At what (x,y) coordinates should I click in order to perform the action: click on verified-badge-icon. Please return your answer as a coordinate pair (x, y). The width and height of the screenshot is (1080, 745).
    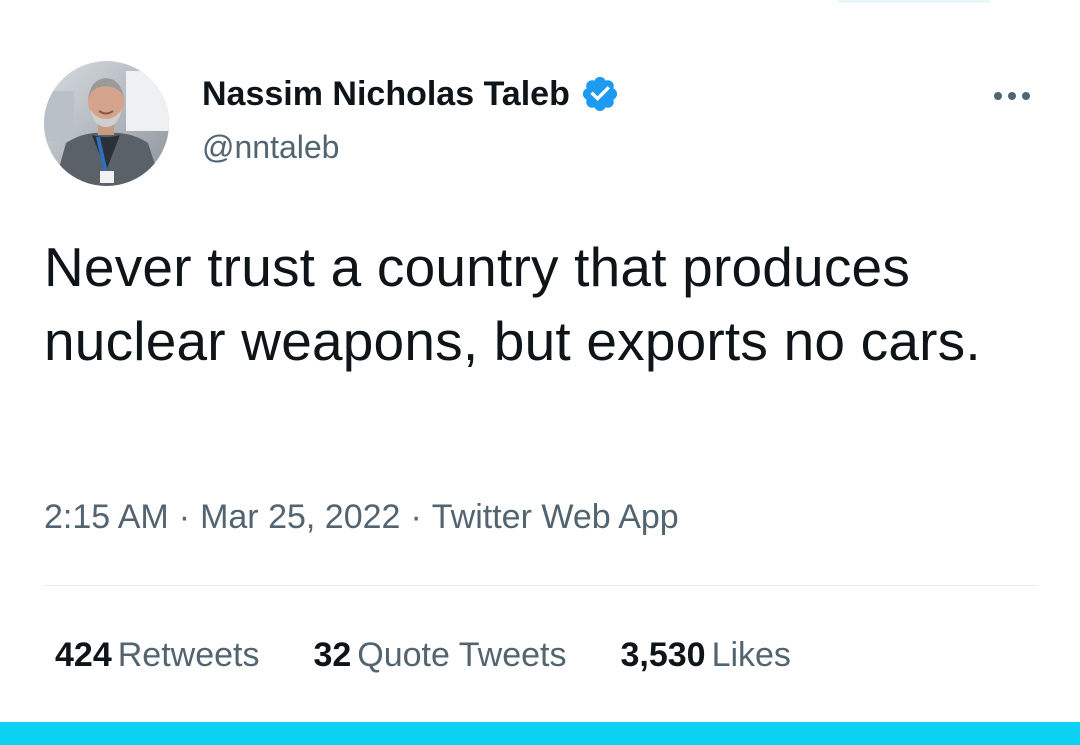
    Looking at the image, I should click on (600, 94).